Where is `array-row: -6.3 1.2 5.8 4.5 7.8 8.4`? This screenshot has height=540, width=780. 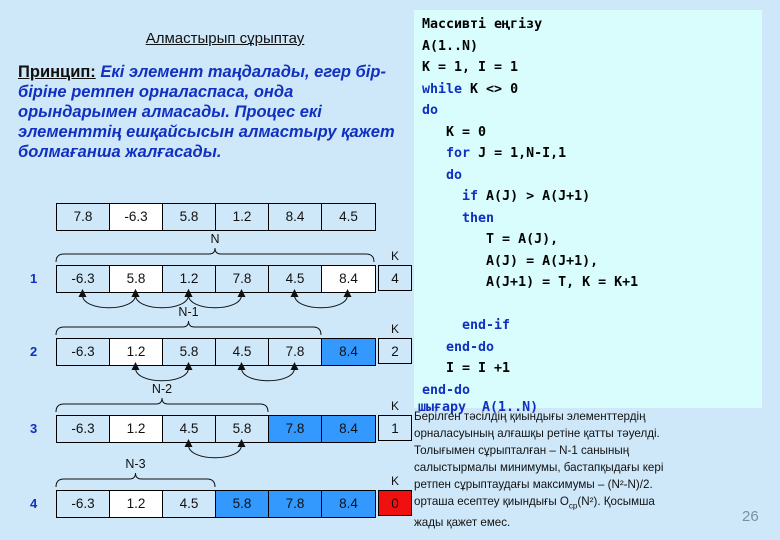
array-row: -6.3 1.2 5.8 4.5 7.8 8.4 is located at coordinates (216, 352).